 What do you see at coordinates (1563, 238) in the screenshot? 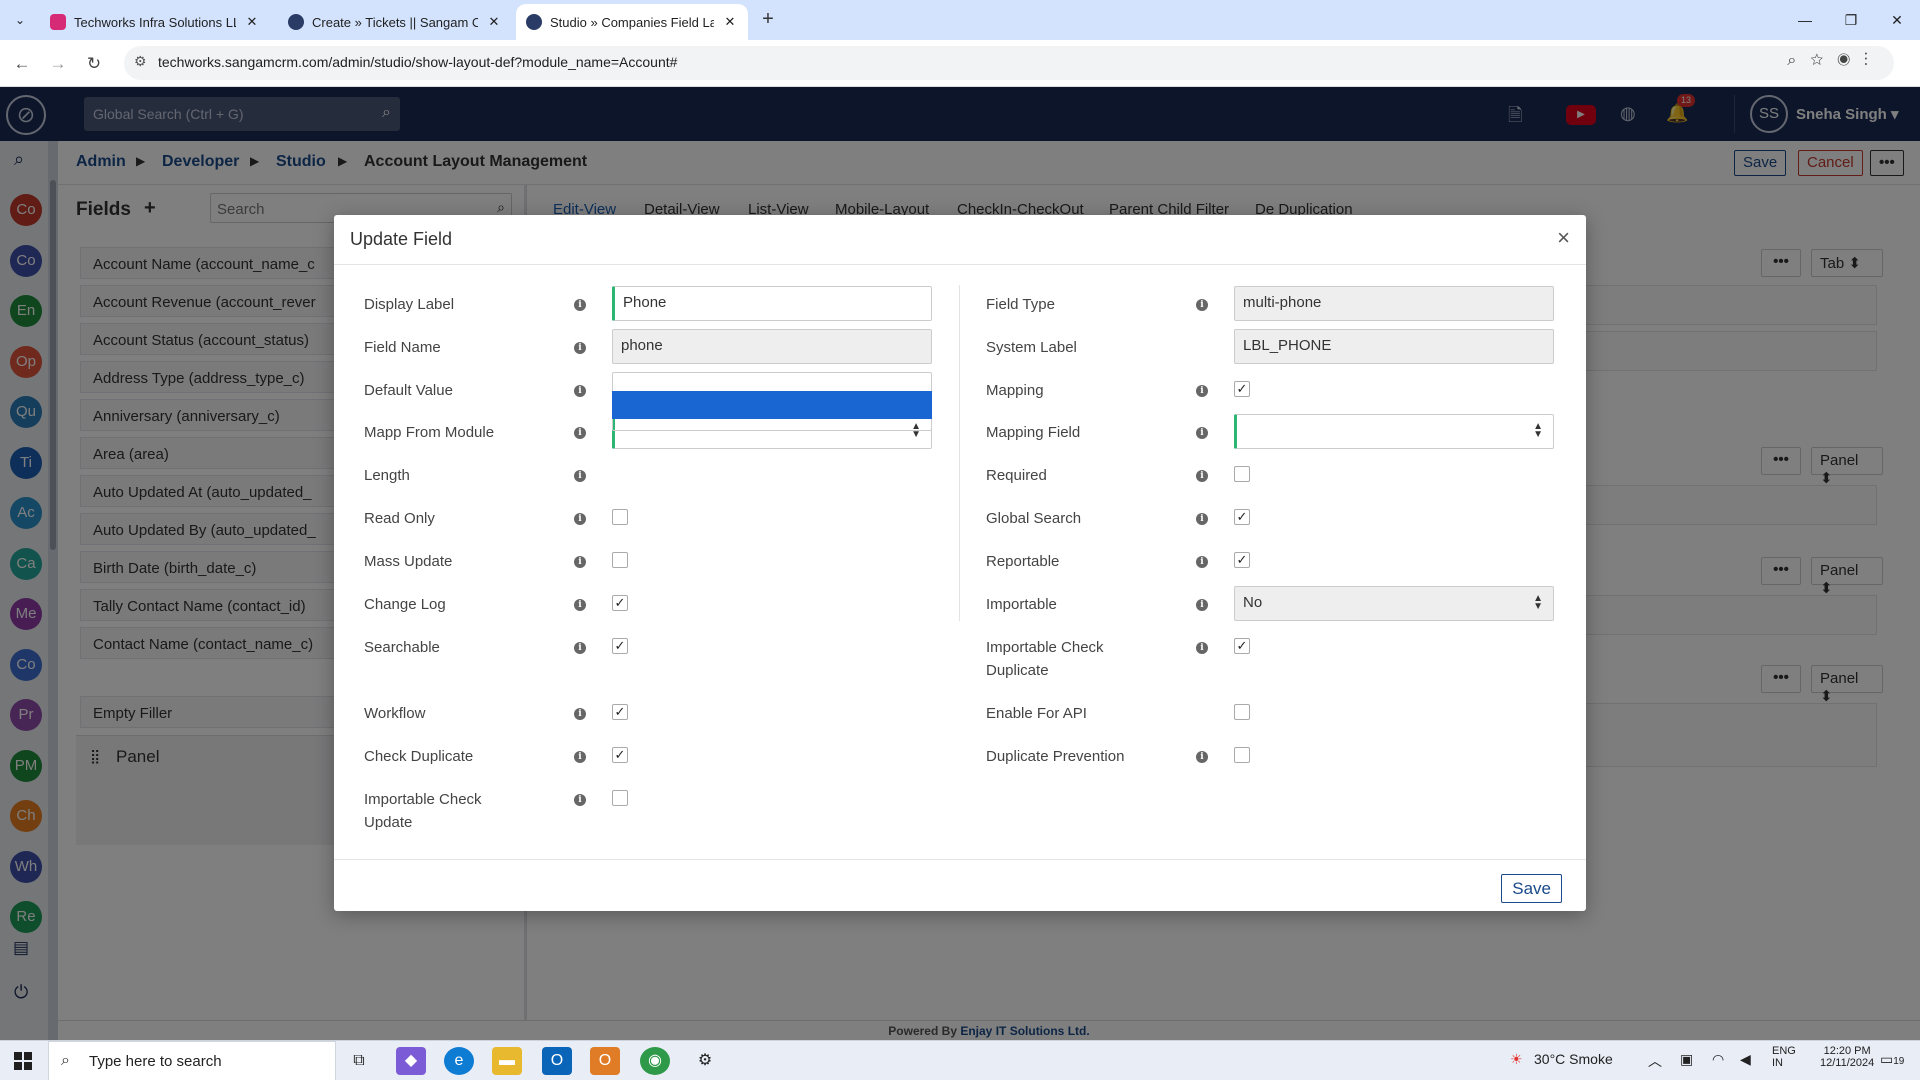
I see `close-icon: ×` at bounding box center [1563, 238].